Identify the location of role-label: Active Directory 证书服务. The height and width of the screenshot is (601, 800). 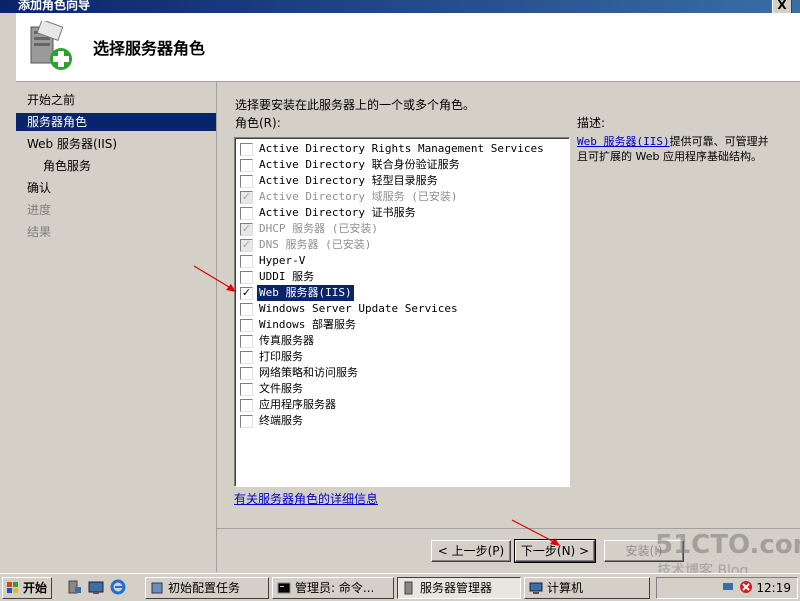
(337, 212).